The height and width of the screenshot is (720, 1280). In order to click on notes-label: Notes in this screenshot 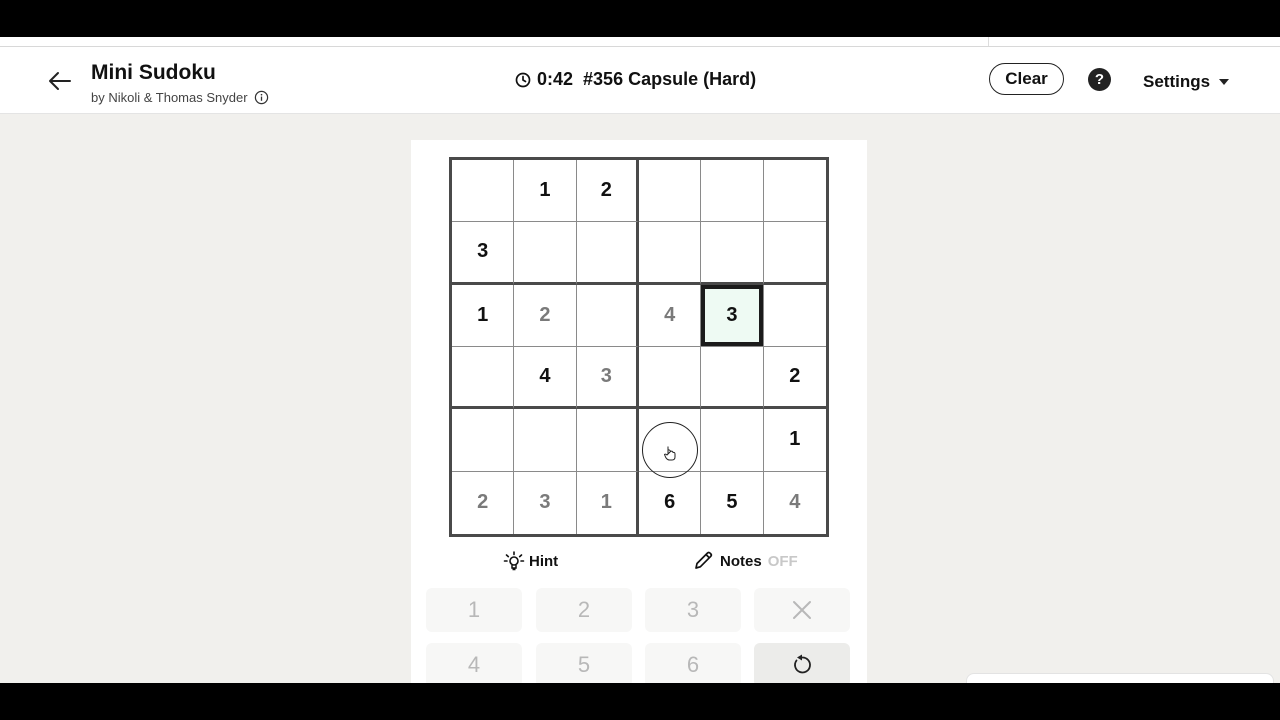, I will do `click(741, 561)`.